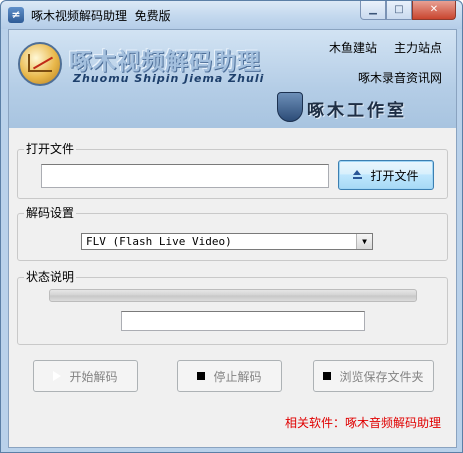 Image resolution: width=463 pixels, height=453 pixels. What do you see at coordinates (358, 175) in the screenshot?
I see `eject-icon` at bounding box center [358, 175].